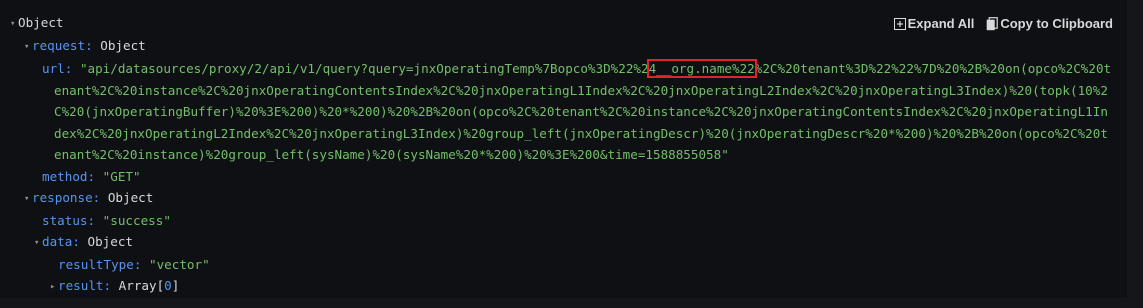  What do you see at coordinates (41, 22) in the screenshot?
I see `root-type: Object` at bounding box center [41, 22].